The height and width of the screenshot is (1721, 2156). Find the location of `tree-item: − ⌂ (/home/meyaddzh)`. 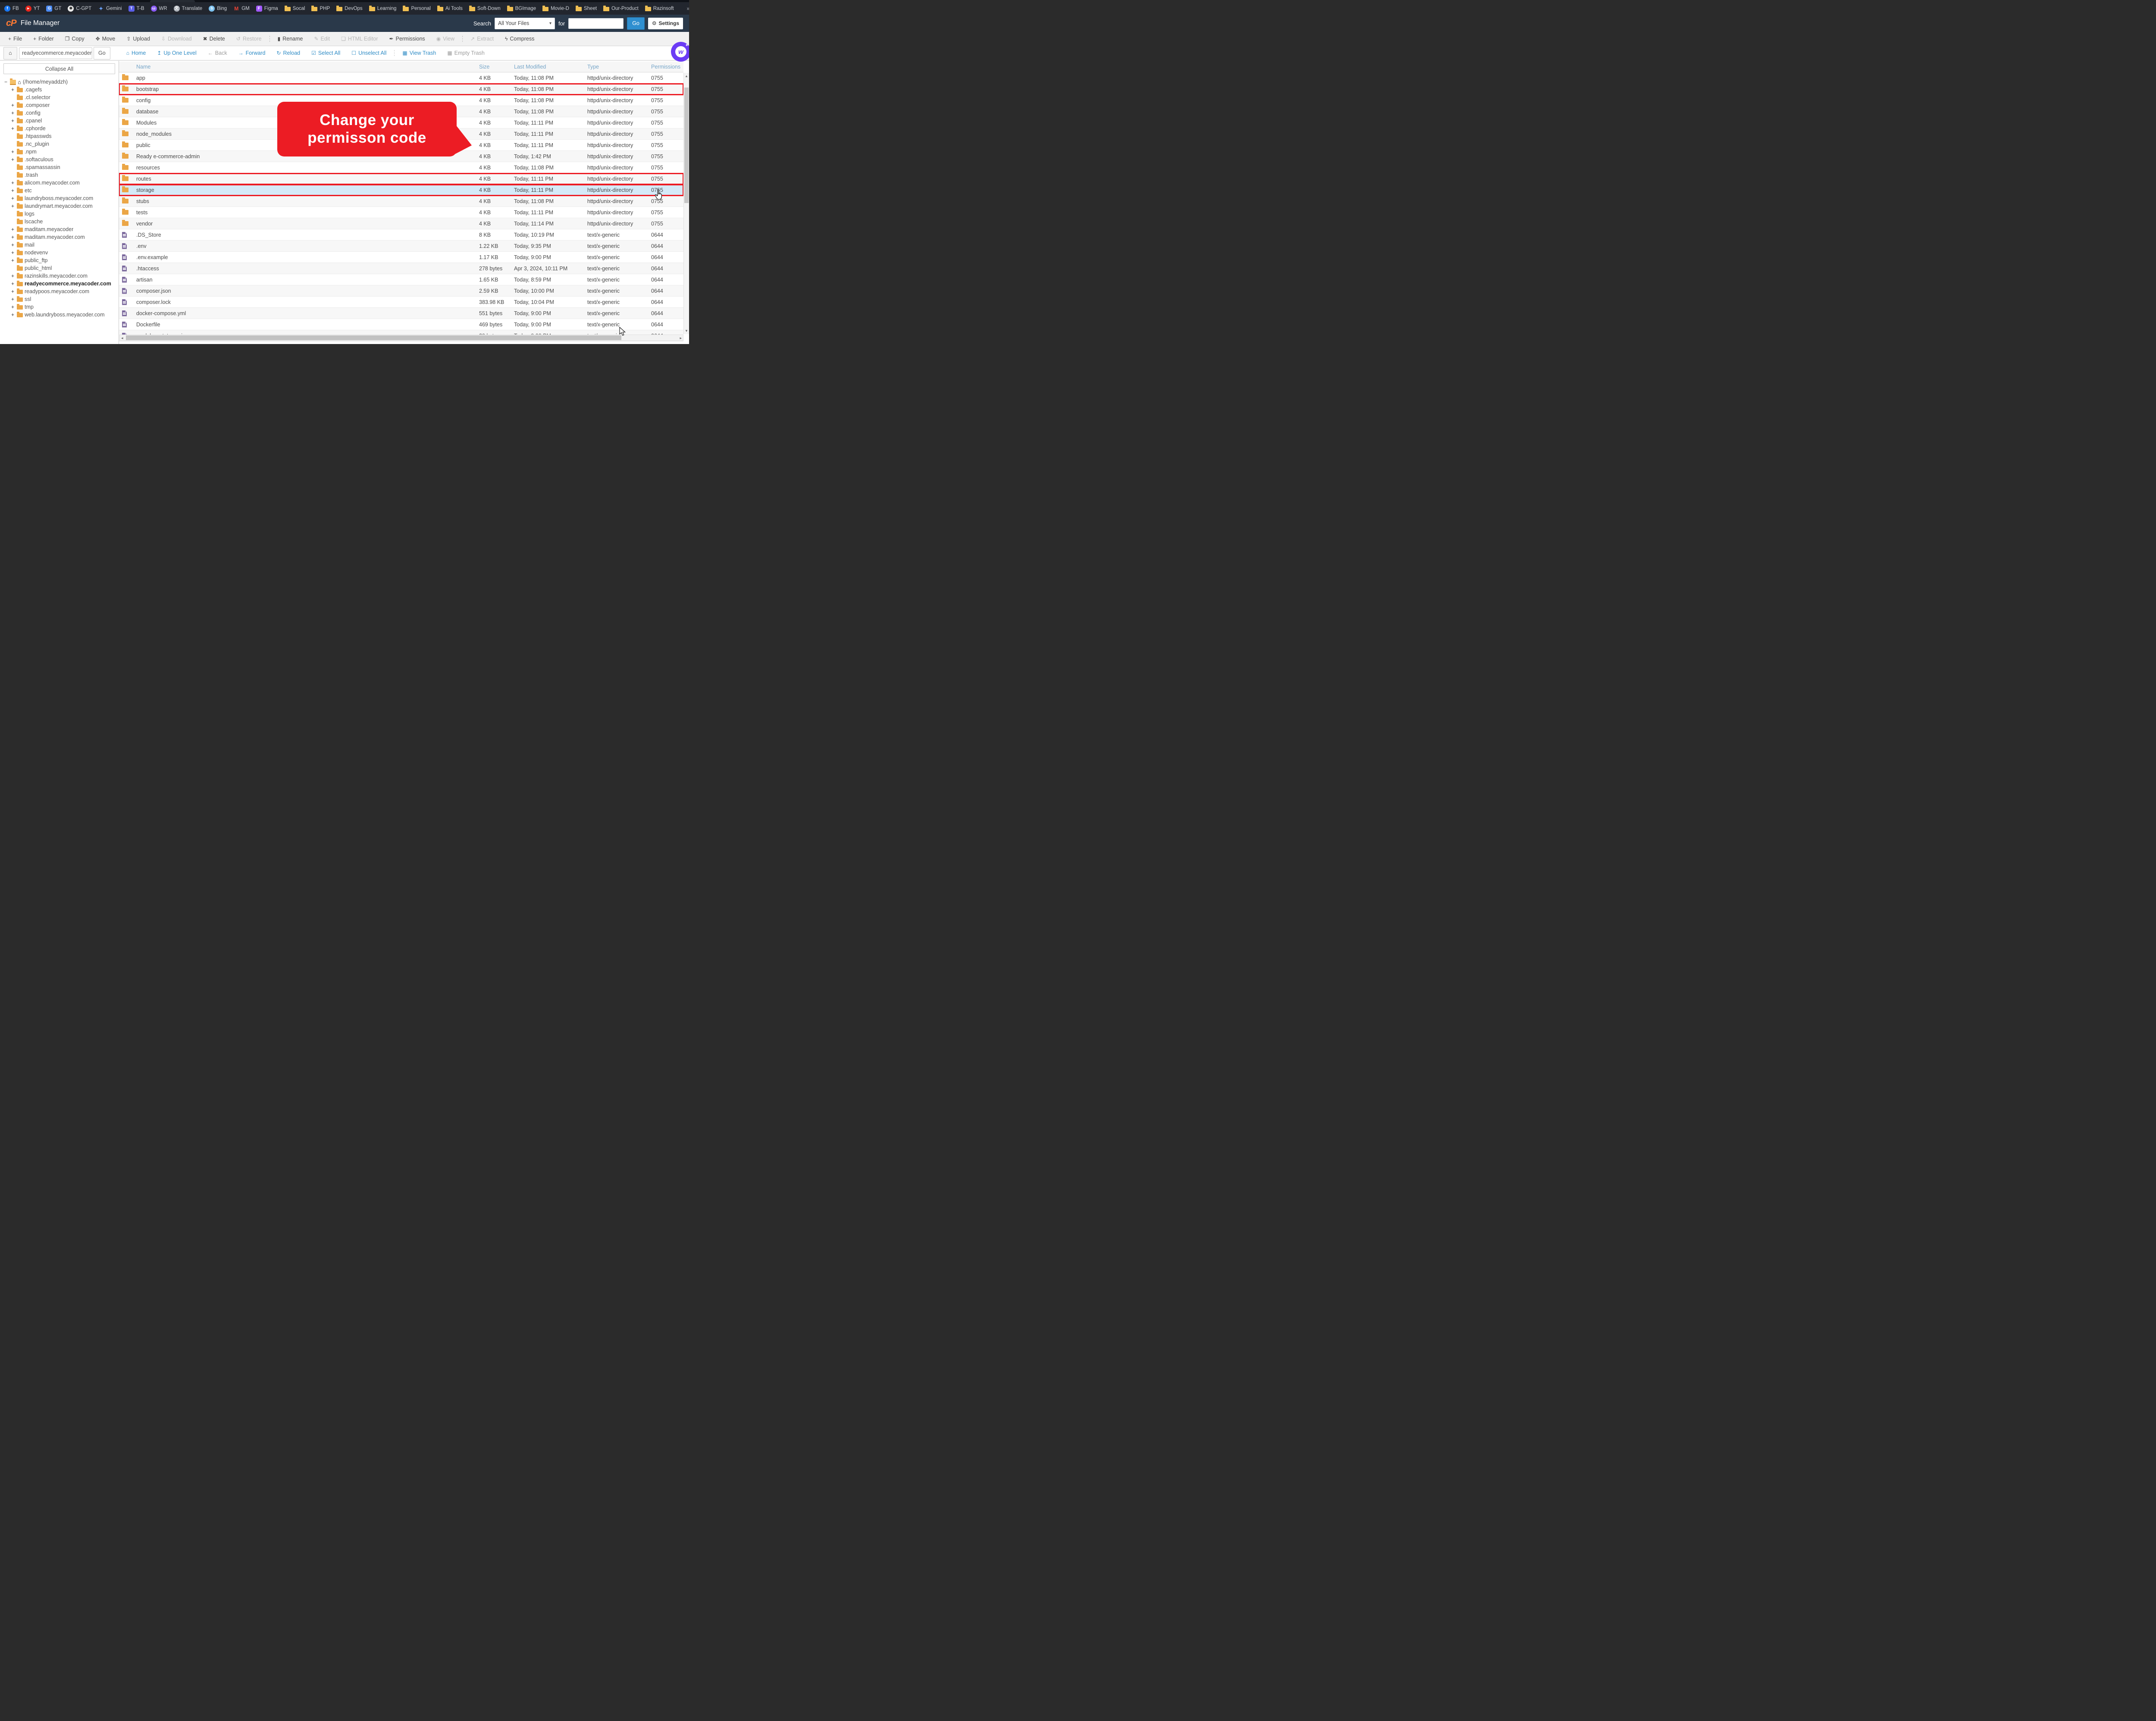

tree-item: − ⌂ (/home/meyaddzh) is located at coordinates (59, 82).